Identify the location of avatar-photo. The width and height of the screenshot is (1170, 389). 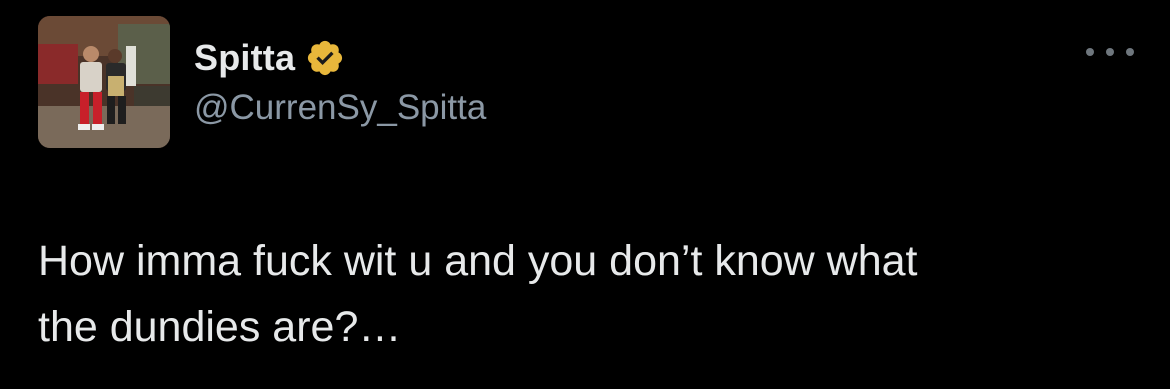
(104, 82).